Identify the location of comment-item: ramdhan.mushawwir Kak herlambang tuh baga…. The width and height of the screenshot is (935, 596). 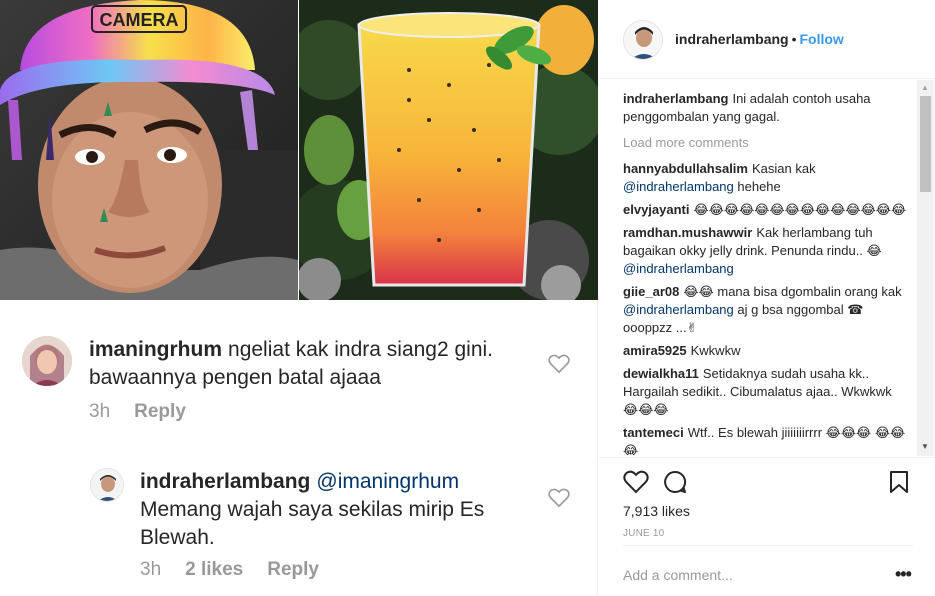
(765, 251).